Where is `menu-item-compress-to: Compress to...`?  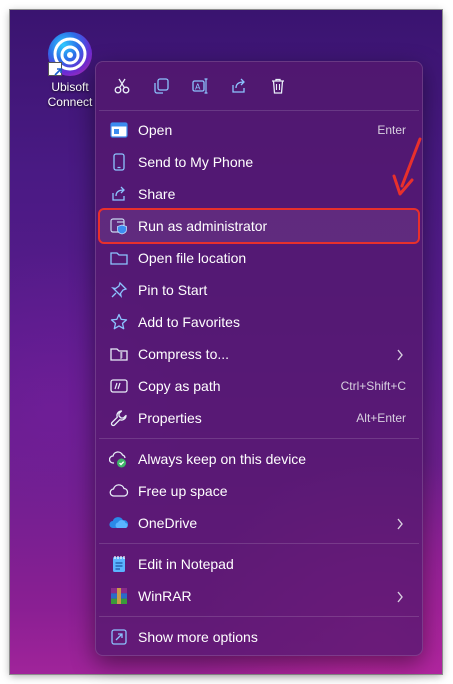 menu-item-compress-to: Compress to... is located at coordinates (259, 354).